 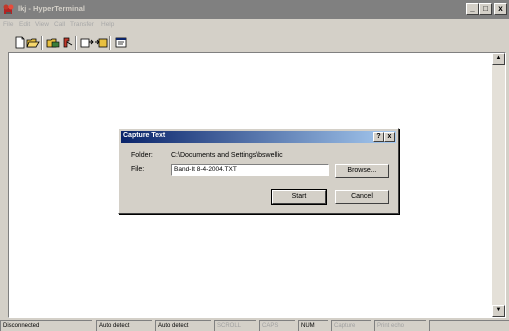 I want to click on dialog-close-button: x, so click(x=389, y=137).